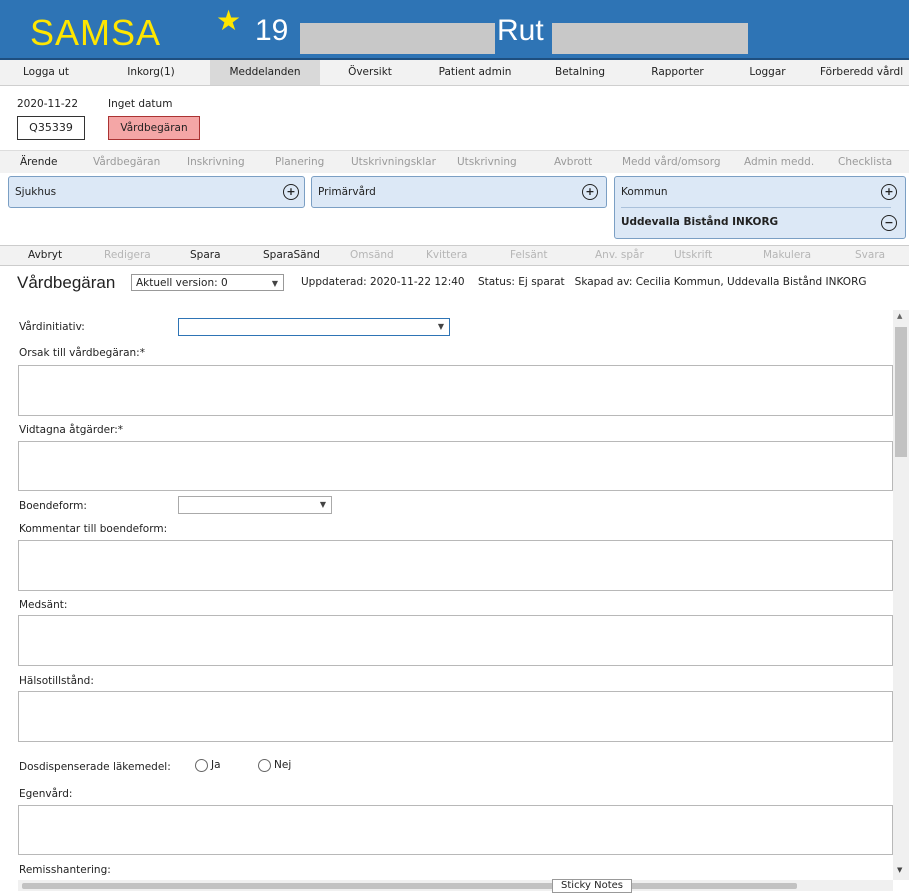 The width and height of the screenshot is (909, 893). What do you see at coordinates (870, 255) in the screenshot?
I see `svara-button: Svara` at bounding box center [870, 255].